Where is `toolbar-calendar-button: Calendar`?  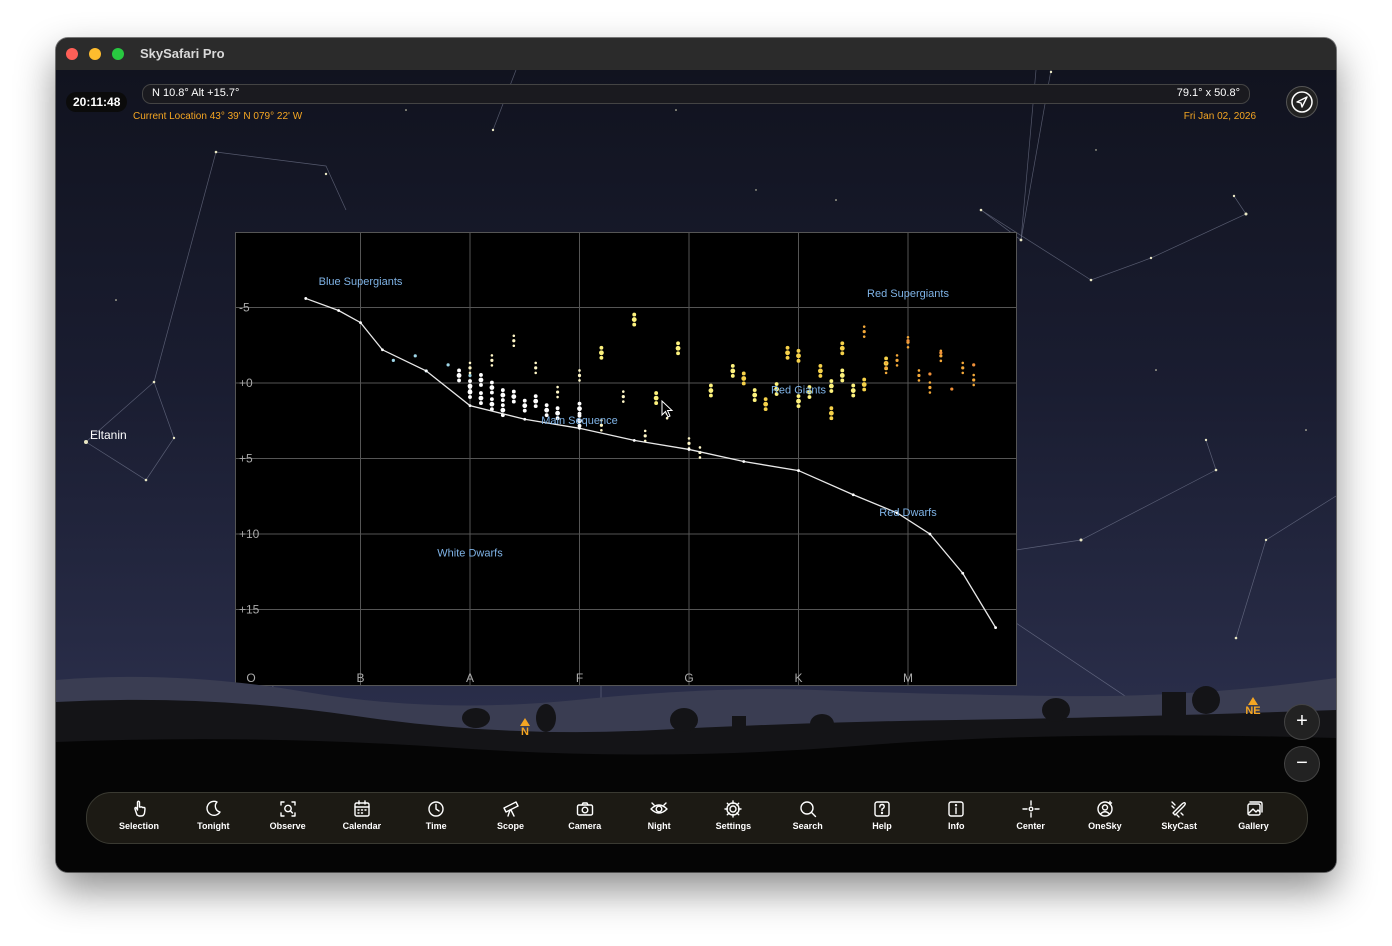
toolbar-calendar-button: Calendar is located at coordinates (362, 815).